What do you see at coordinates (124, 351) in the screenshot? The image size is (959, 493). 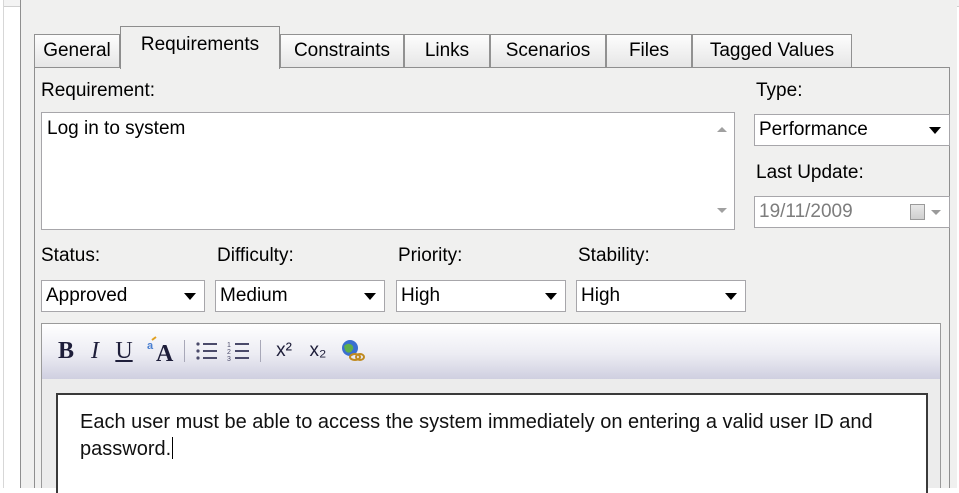 I see `underline-button: U` at bounding box center [124, 351].